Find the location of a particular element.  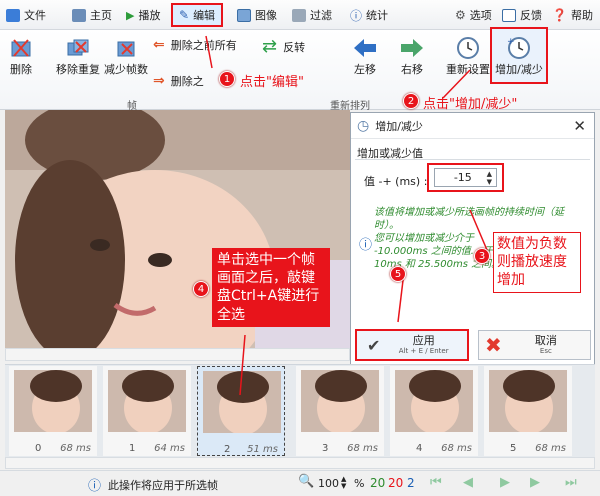

annotation-step-4: 单击选中一个帧画面之后，敲键盘Ctrl+A键进行全选 is located at coordinates (271, 287).